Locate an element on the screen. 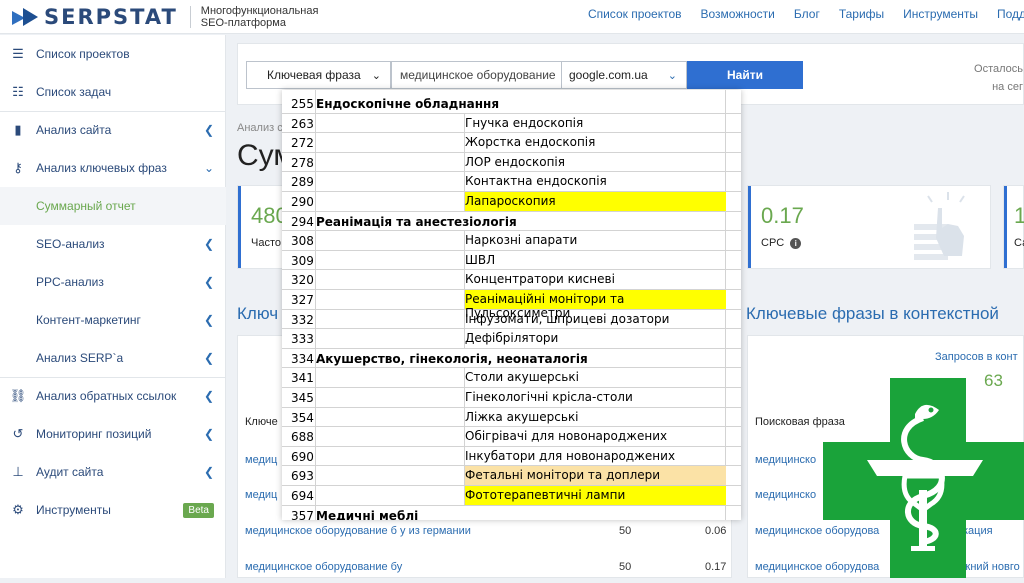 This screenshot has width=1024, height=583. sidebar-item-content-marketing: Контент-маркетинг ❮ is located at coordinates (113, 320).